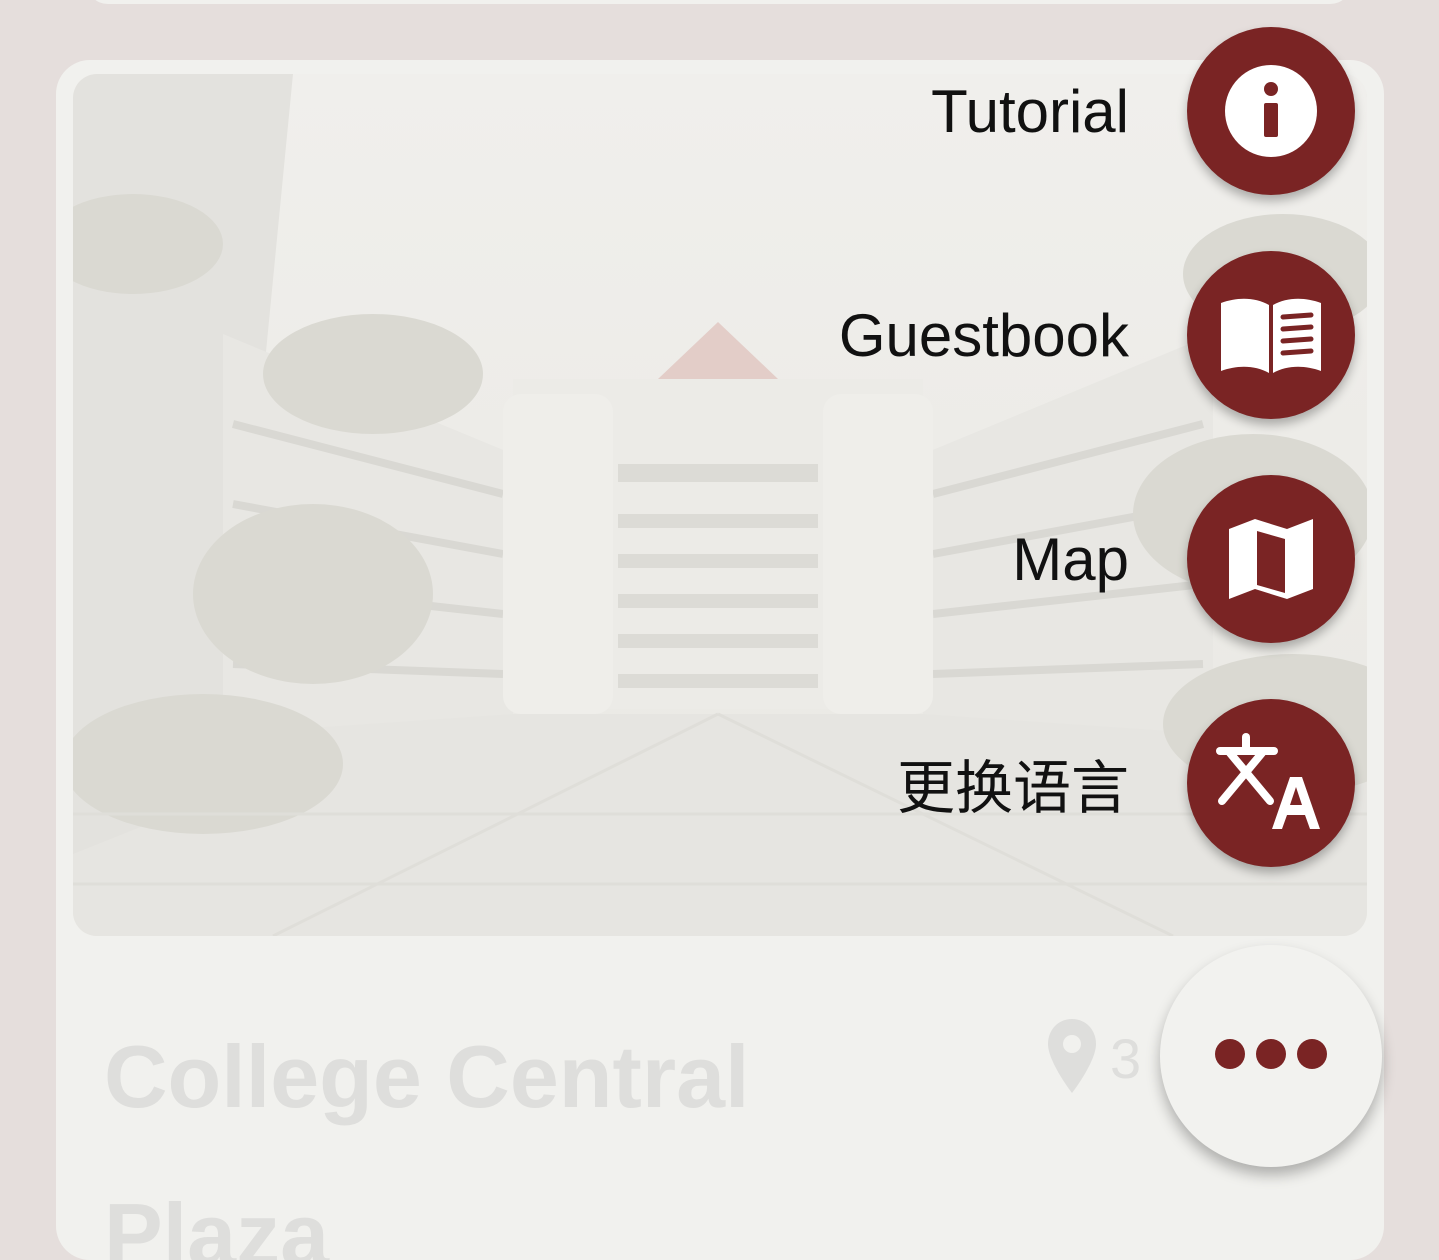 This screenshot has width=1439, height=1260. I want to click on speed-dial-toggle-button, so click(1271, 1056).